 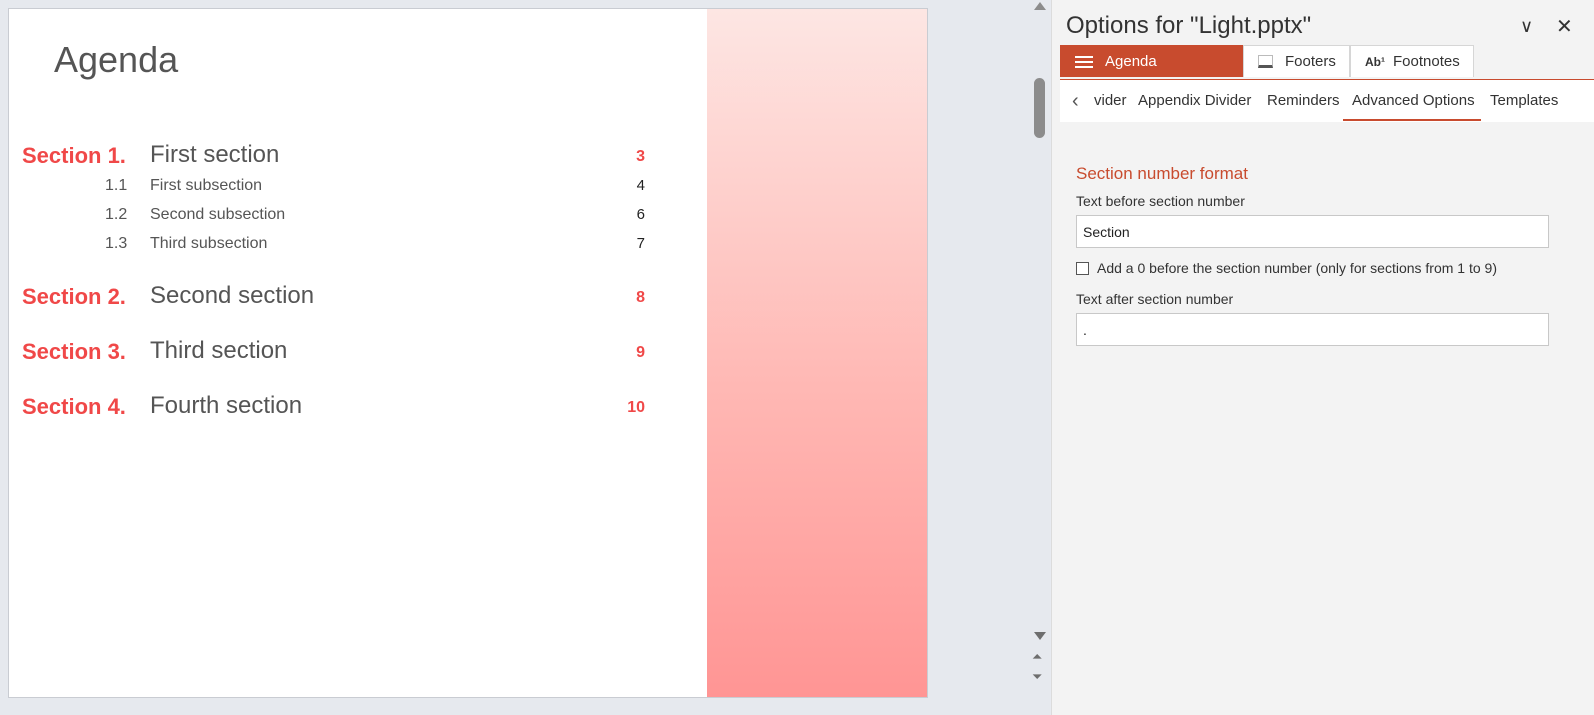 I want to click on subsection-page: 6, so click(x=640, y=214).